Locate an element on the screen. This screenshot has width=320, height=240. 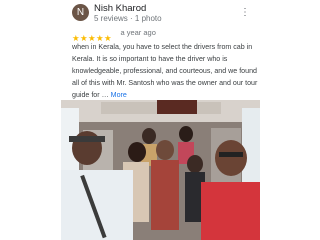
reviewer-meta: 5 reviews · 1 photo is located at coordinates (128, 18).